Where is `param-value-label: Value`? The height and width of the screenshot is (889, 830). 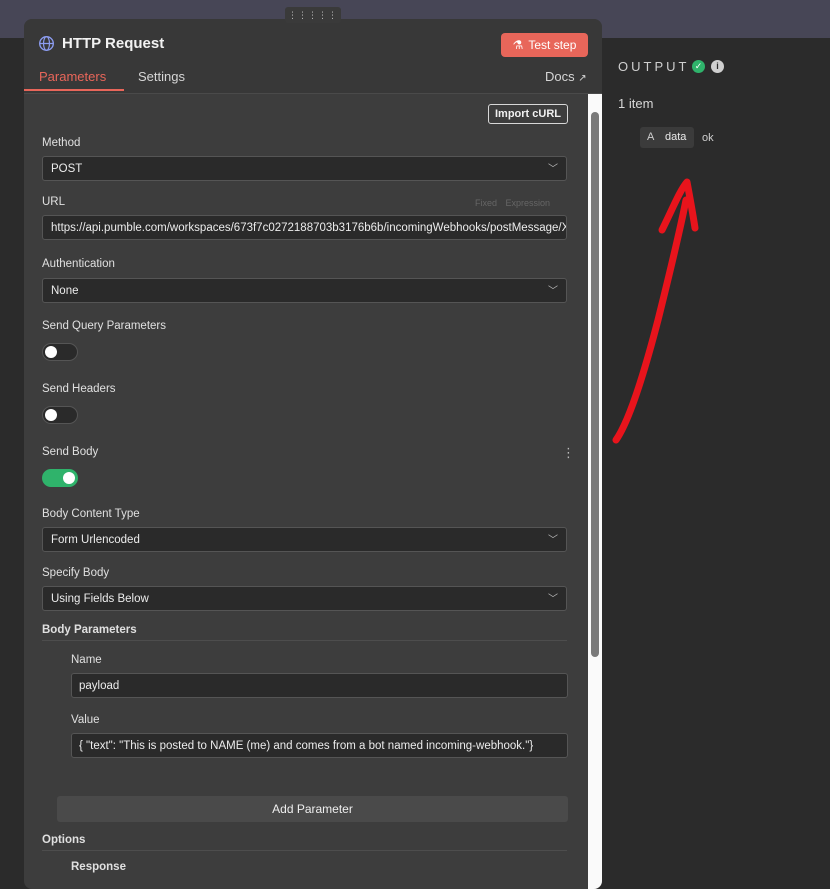
param-value-label: Value is located at coordinates (85, 720).